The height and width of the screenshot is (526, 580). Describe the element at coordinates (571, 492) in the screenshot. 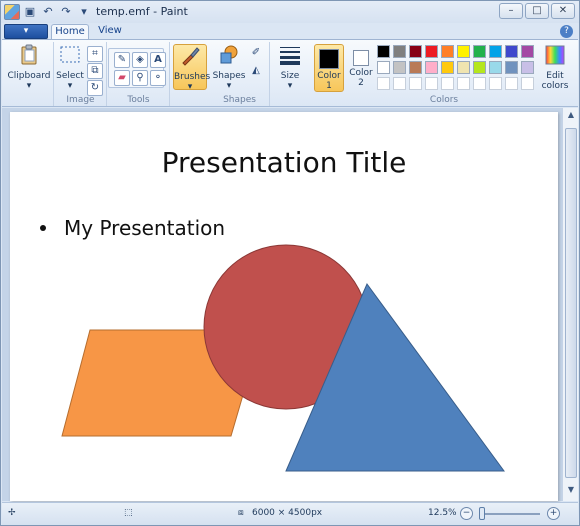

I see `scroll-down-icon: ▼` at that location.